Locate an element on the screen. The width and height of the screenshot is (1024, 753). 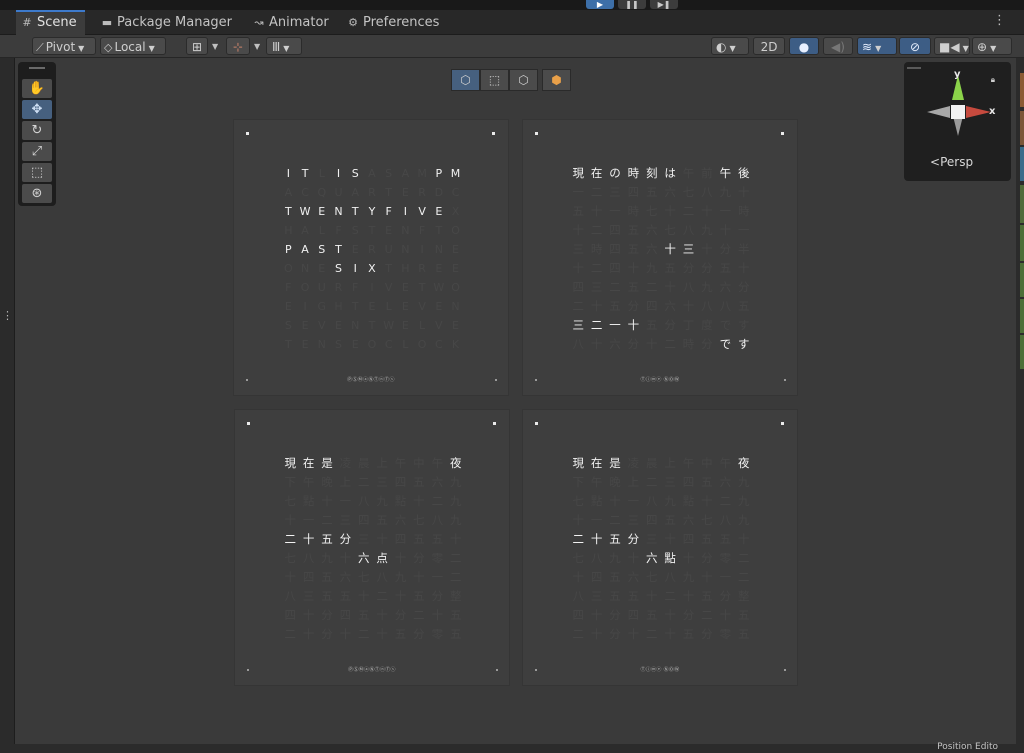
pivot-dropdown: ⟋ Pivot ▼ is located at coordinates (64, 46).